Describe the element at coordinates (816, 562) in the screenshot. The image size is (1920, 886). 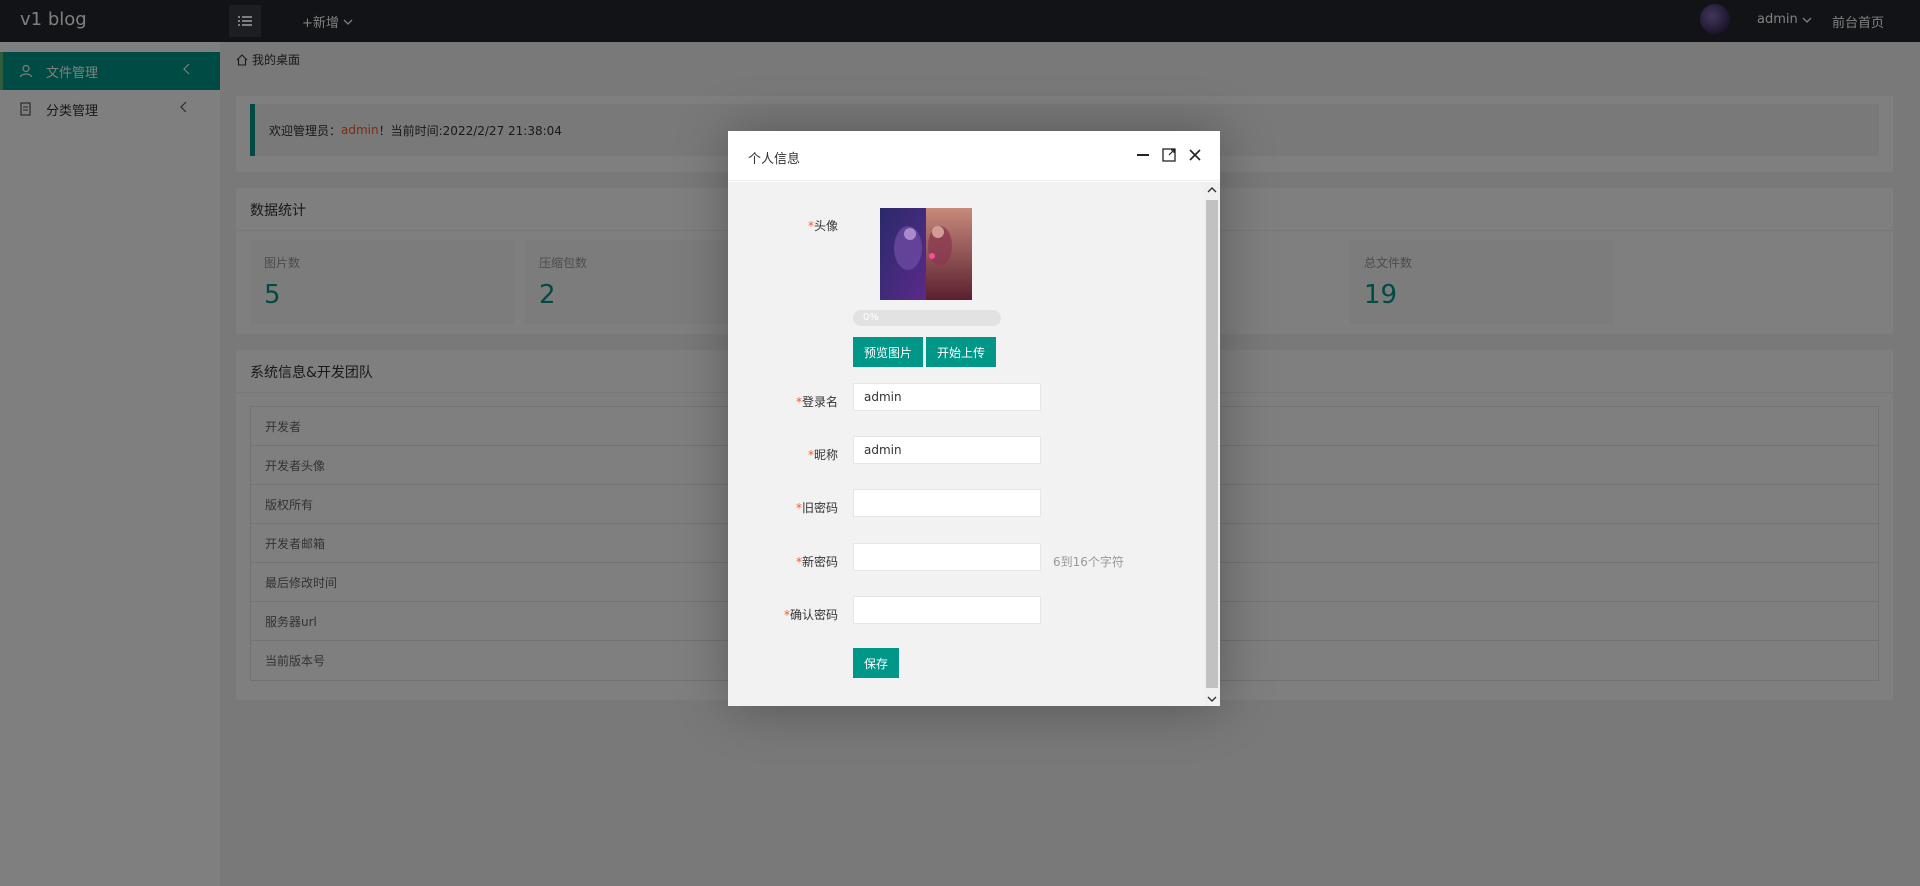
I see `new-password-label: *新密码` at that location.